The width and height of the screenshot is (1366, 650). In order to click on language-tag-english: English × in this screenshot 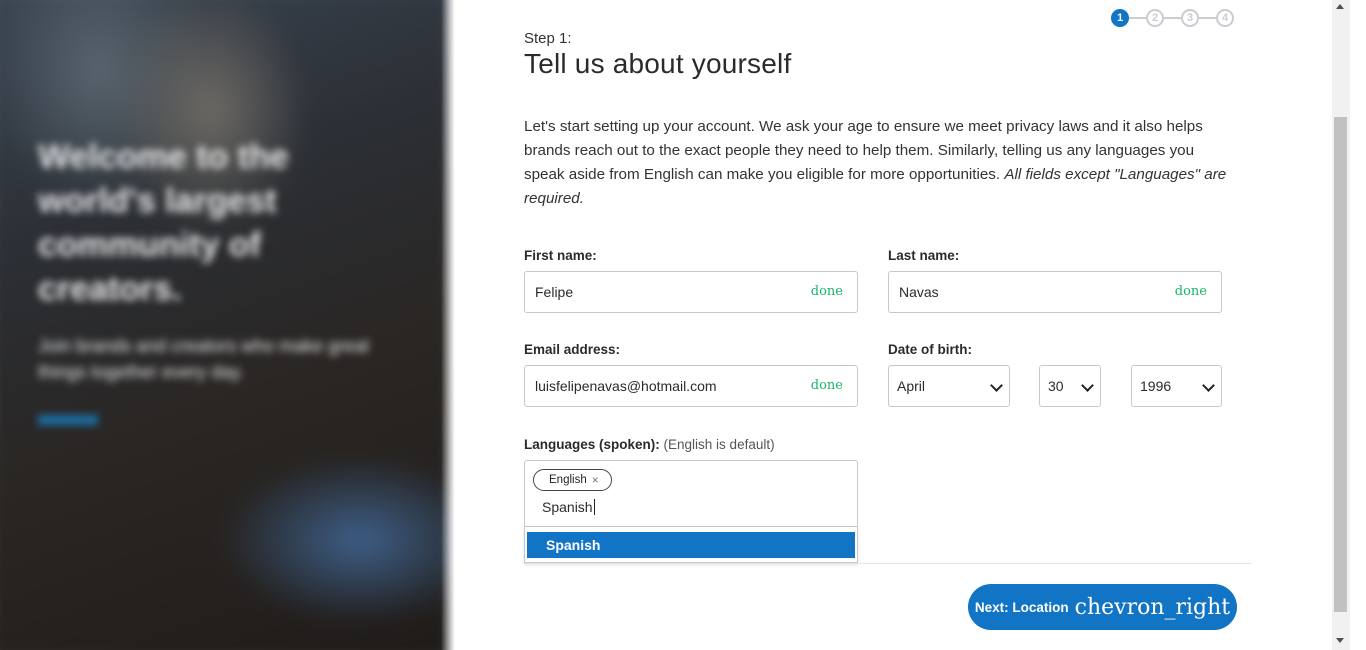, I will do `click(572, 480)`.